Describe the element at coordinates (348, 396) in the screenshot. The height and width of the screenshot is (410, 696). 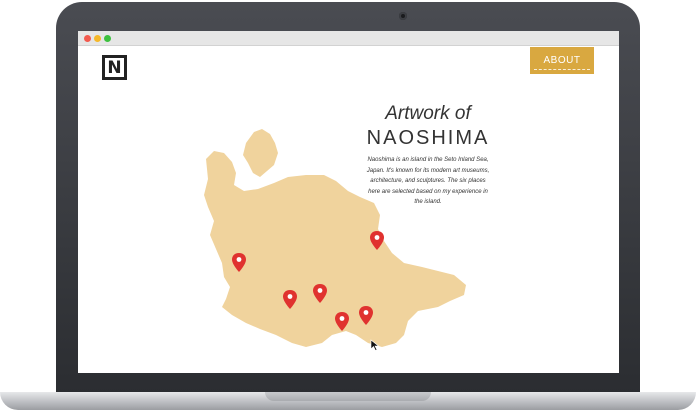
I see `laptop-notch` at that location.